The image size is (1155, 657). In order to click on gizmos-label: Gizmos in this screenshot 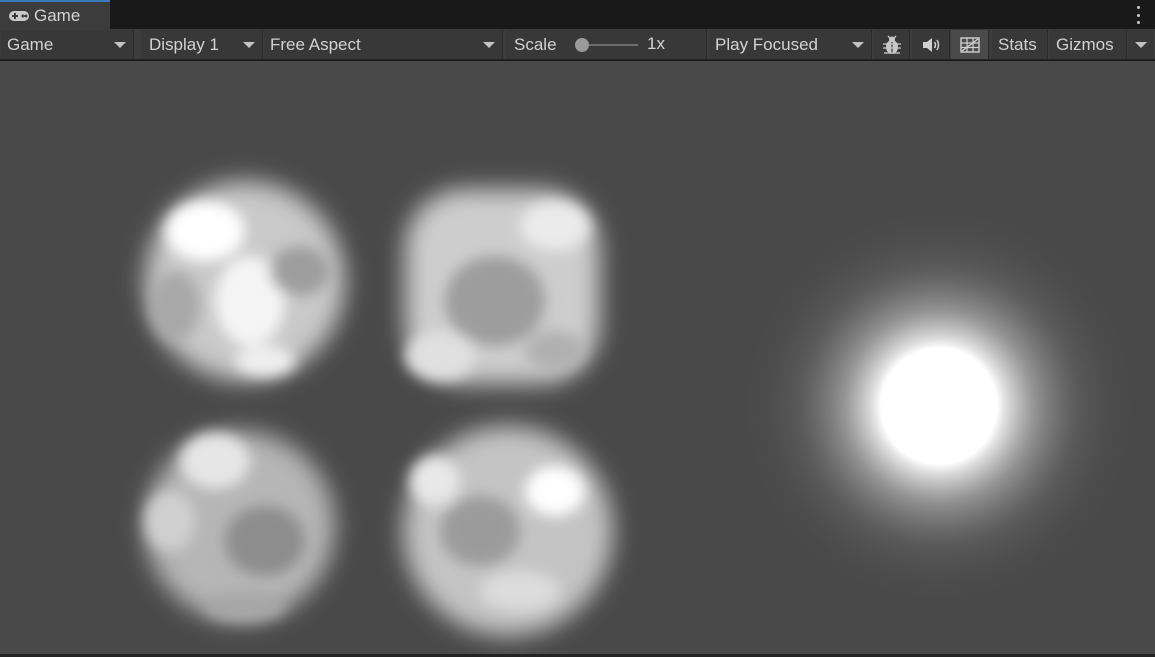, I will do `click(1085, 44)`.